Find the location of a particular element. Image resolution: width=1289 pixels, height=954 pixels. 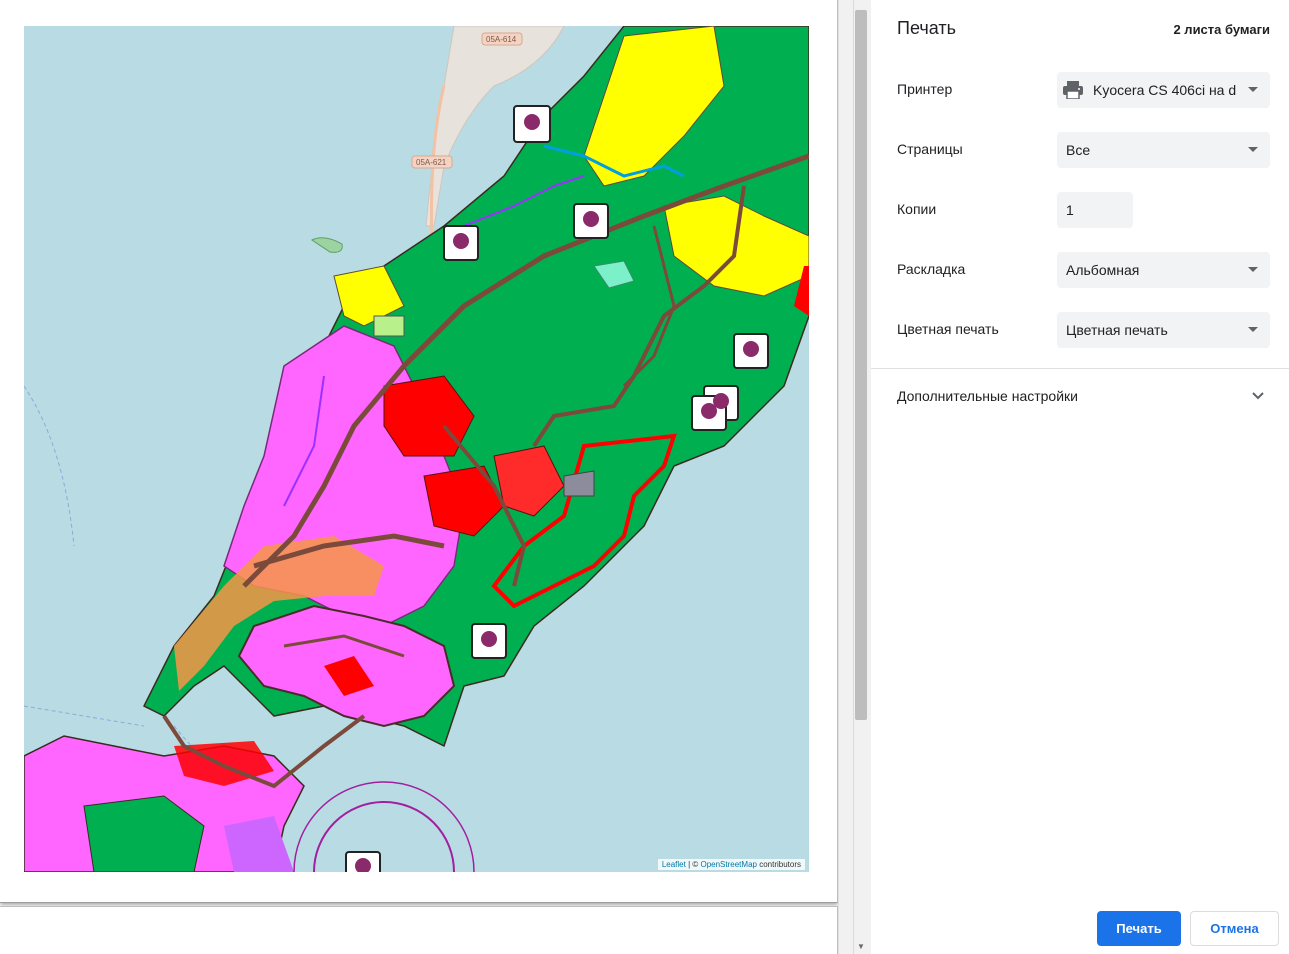

road-label-2: 05A-621 is located at coordinates (431, 162).